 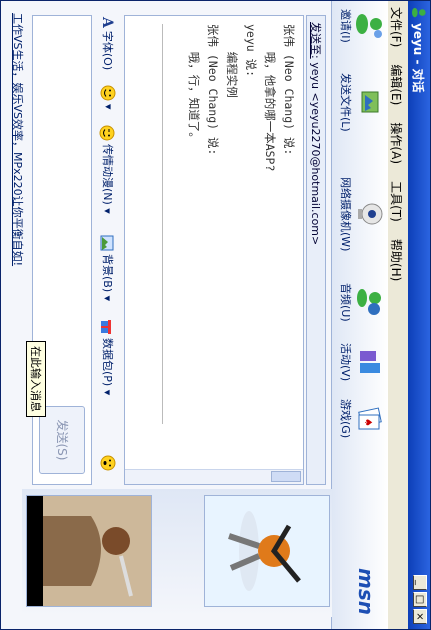 I want to click on nudge-smiley-icon, so click(x=108, y=463).